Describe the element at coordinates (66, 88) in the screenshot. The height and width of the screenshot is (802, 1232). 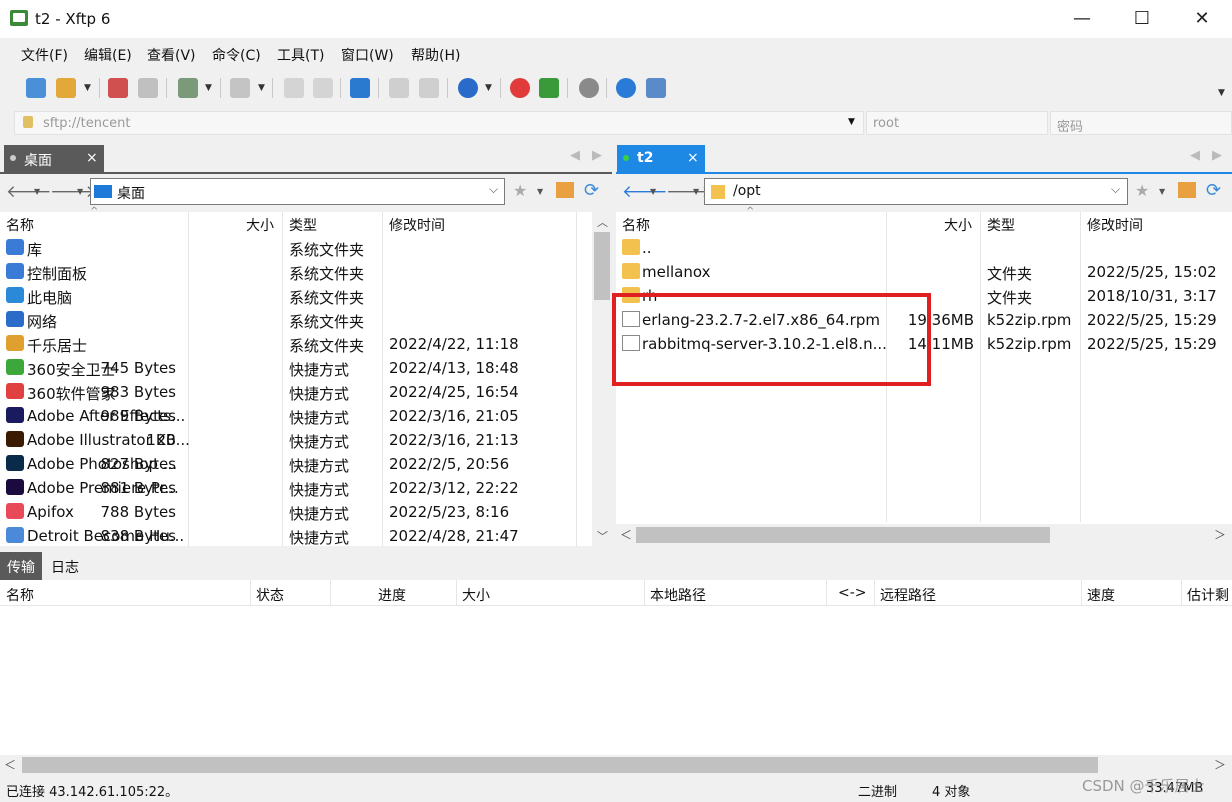
I see `open-folder-icon` at that location.